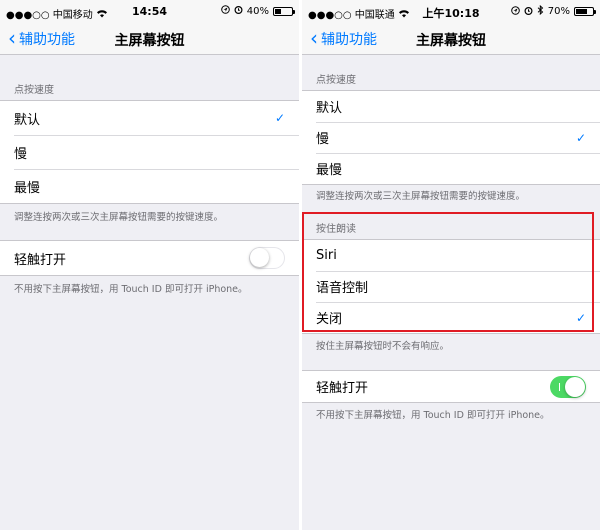 This screenshot has width=600, height=530. Describe the element at coordinates (558, 11) in the screenshot. I see `battery-percent: 70%` at that location.